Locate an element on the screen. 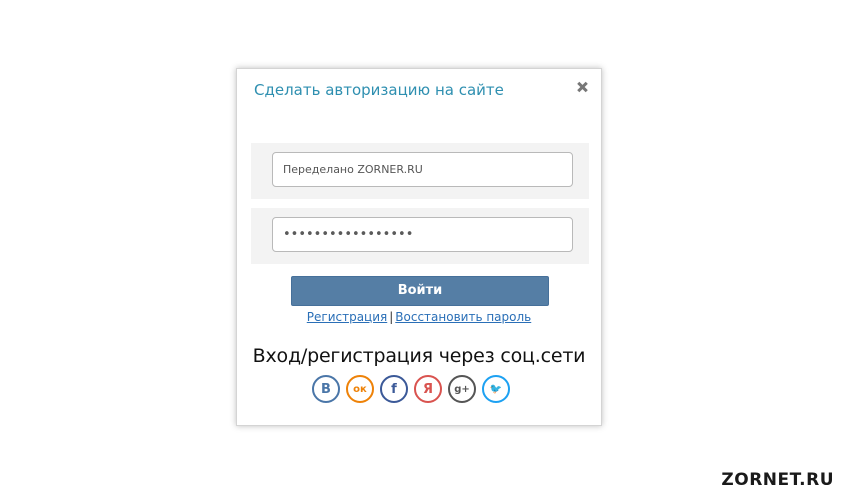  social-login-title: Вход/регистрация через соц.сети is located at coordinates (419, 356).